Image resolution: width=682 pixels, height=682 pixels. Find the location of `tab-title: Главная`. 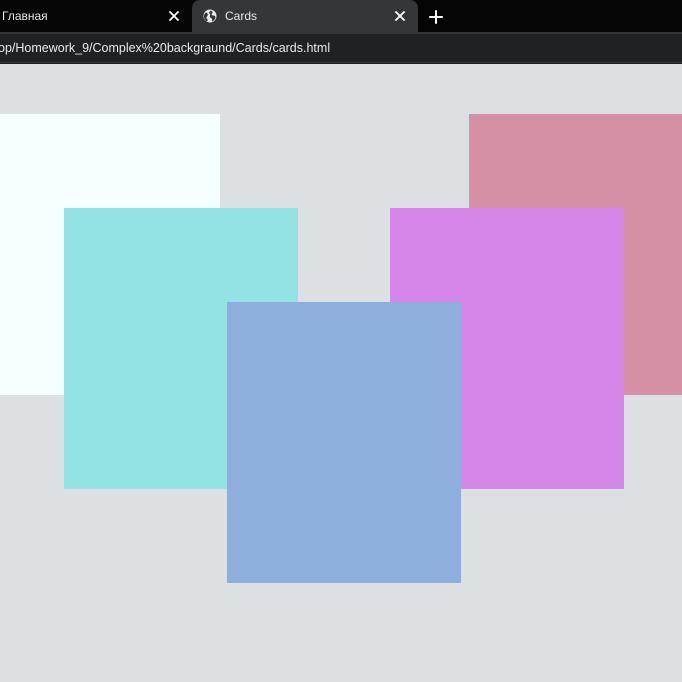

tab-title: Главная is located at coordinates (25, 16).